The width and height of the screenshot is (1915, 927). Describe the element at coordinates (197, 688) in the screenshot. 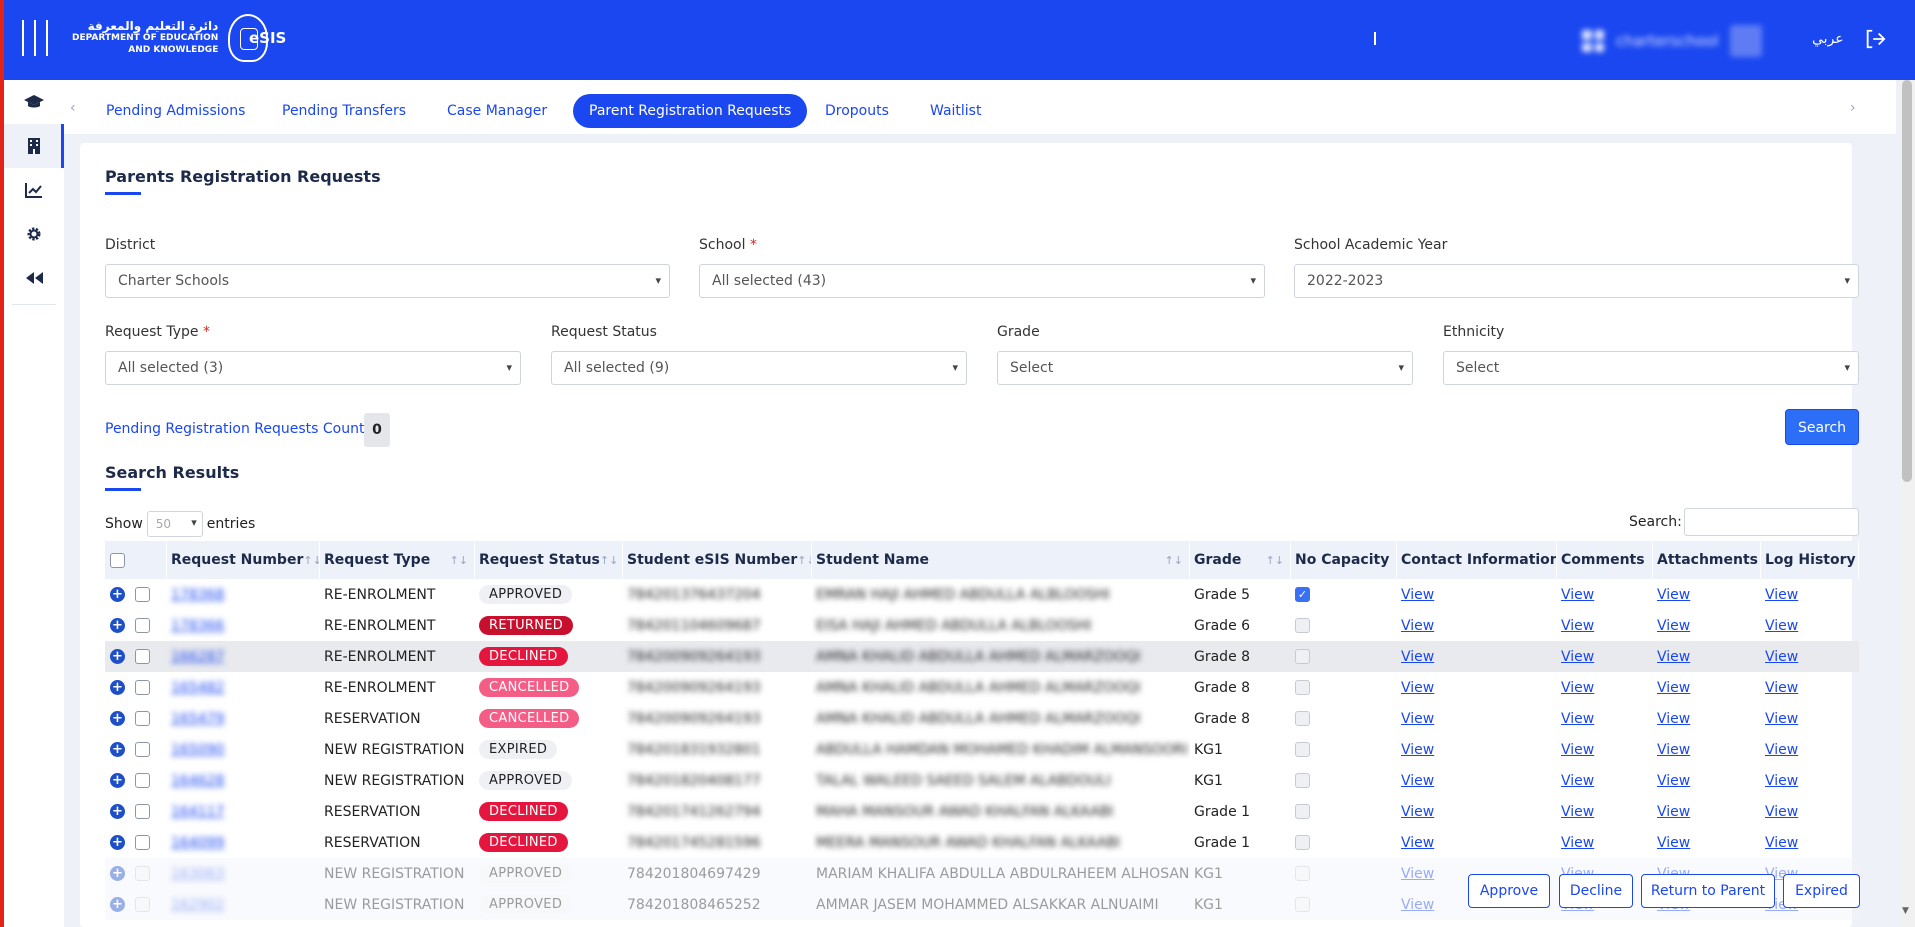

I see `request-number-link: 165482` at that location.